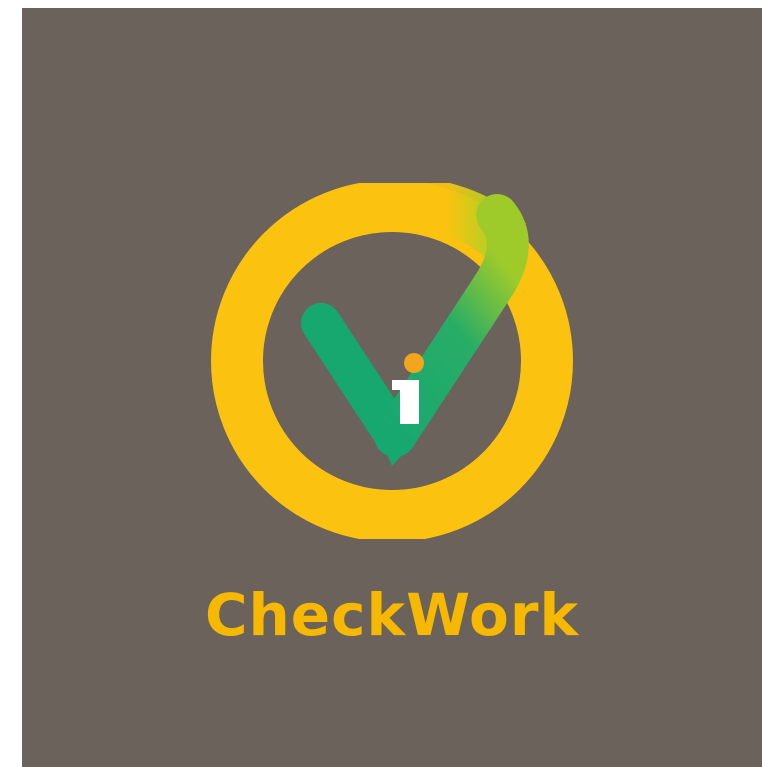  Describe the element at coordinates (405, 385) in the screenshot. I see `letter-i-serif` at that location.